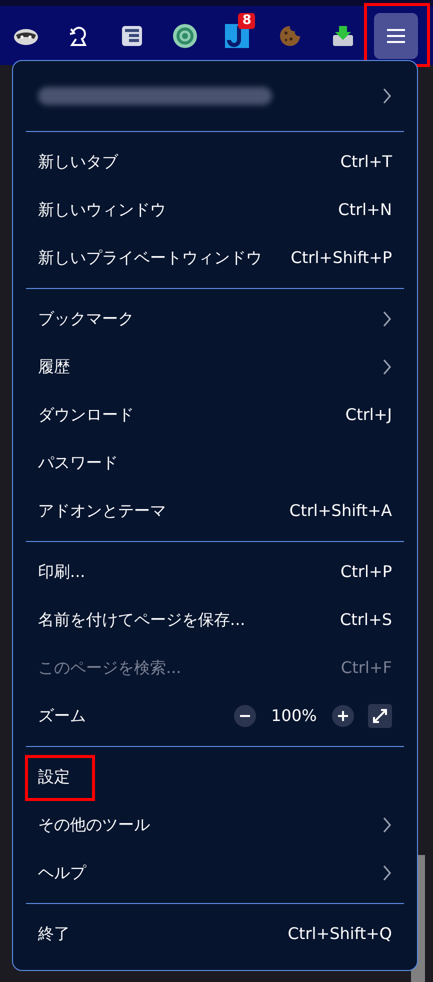 This screenshot has width=433, height=982. I want to click on item-label: 新しいプライベートウィンドウ, so click(150, 258).